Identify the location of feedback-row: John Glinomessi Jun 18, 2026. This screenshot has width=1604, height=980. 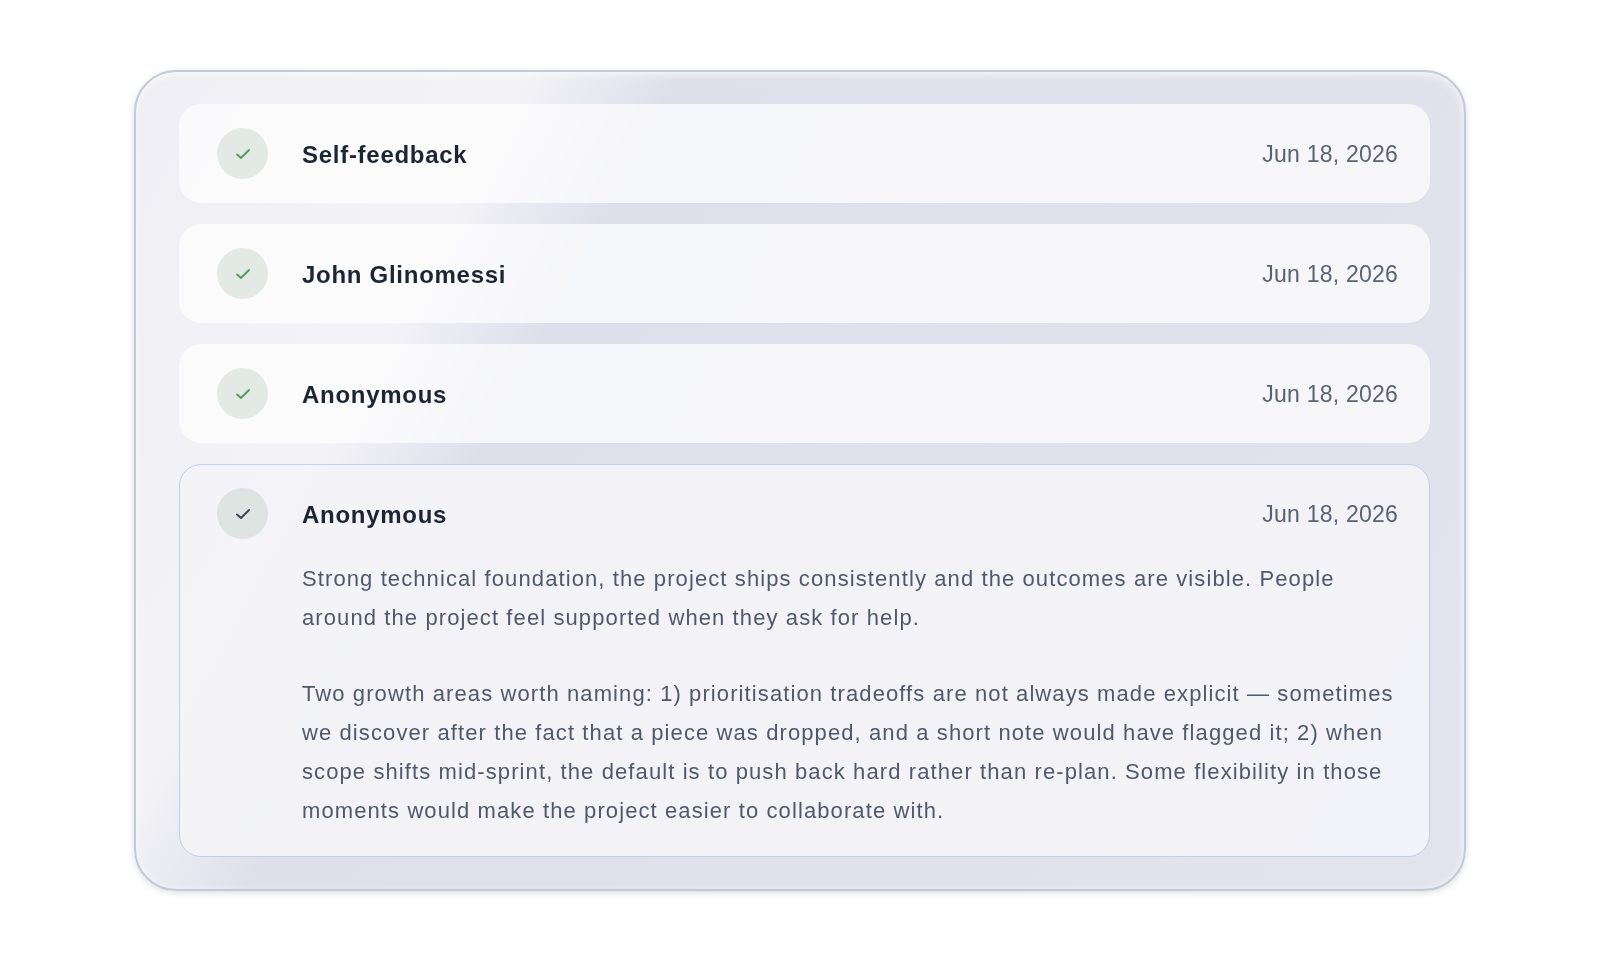
(804, 273).